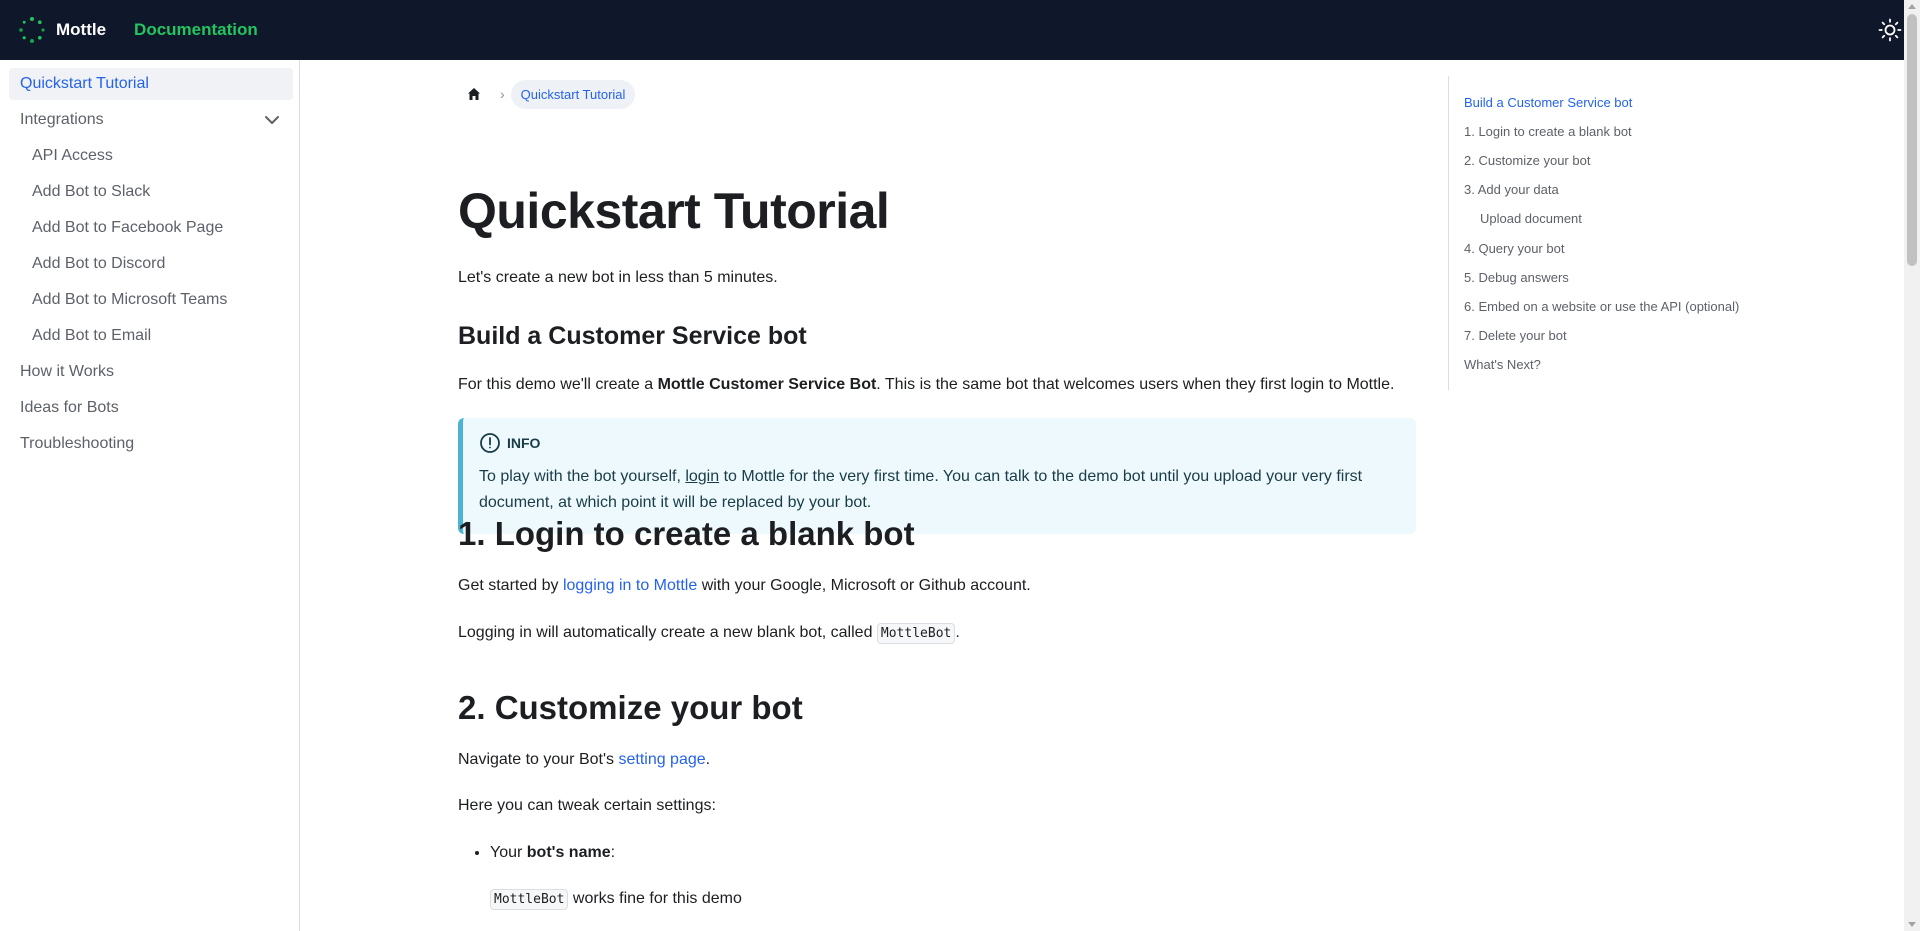  I want to click on toc-item-debug: 5. Debug answers, so click(1516, 277).